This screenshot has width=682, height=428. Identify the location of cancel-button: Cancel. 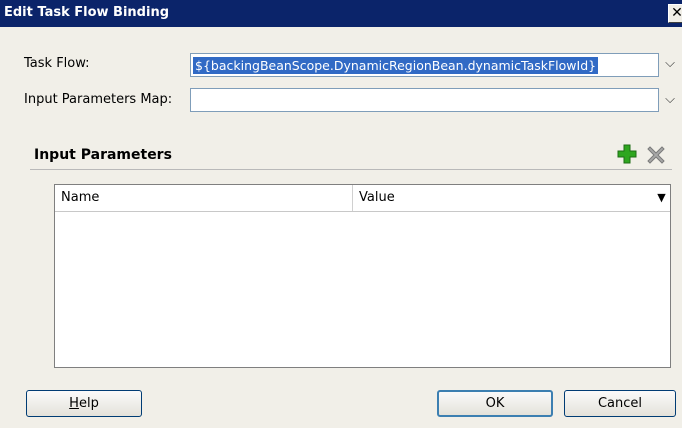
(620, 403).